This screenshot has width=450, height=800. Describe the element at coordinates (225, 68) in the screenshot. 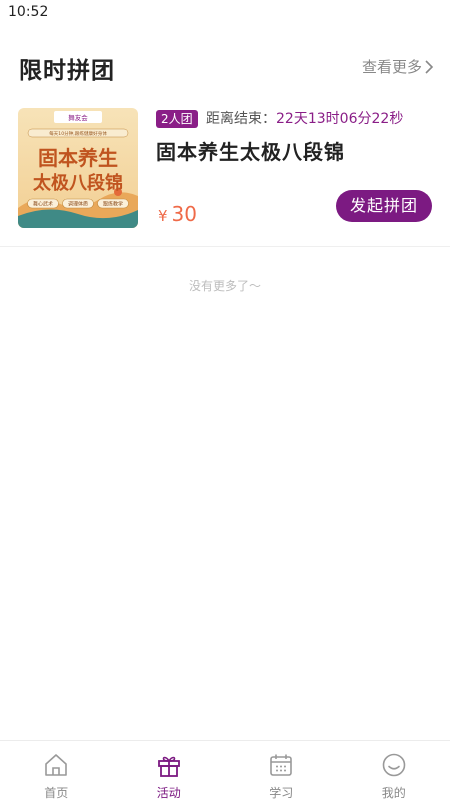

I see `section-header: 限时拼团 查看更多` at that location.